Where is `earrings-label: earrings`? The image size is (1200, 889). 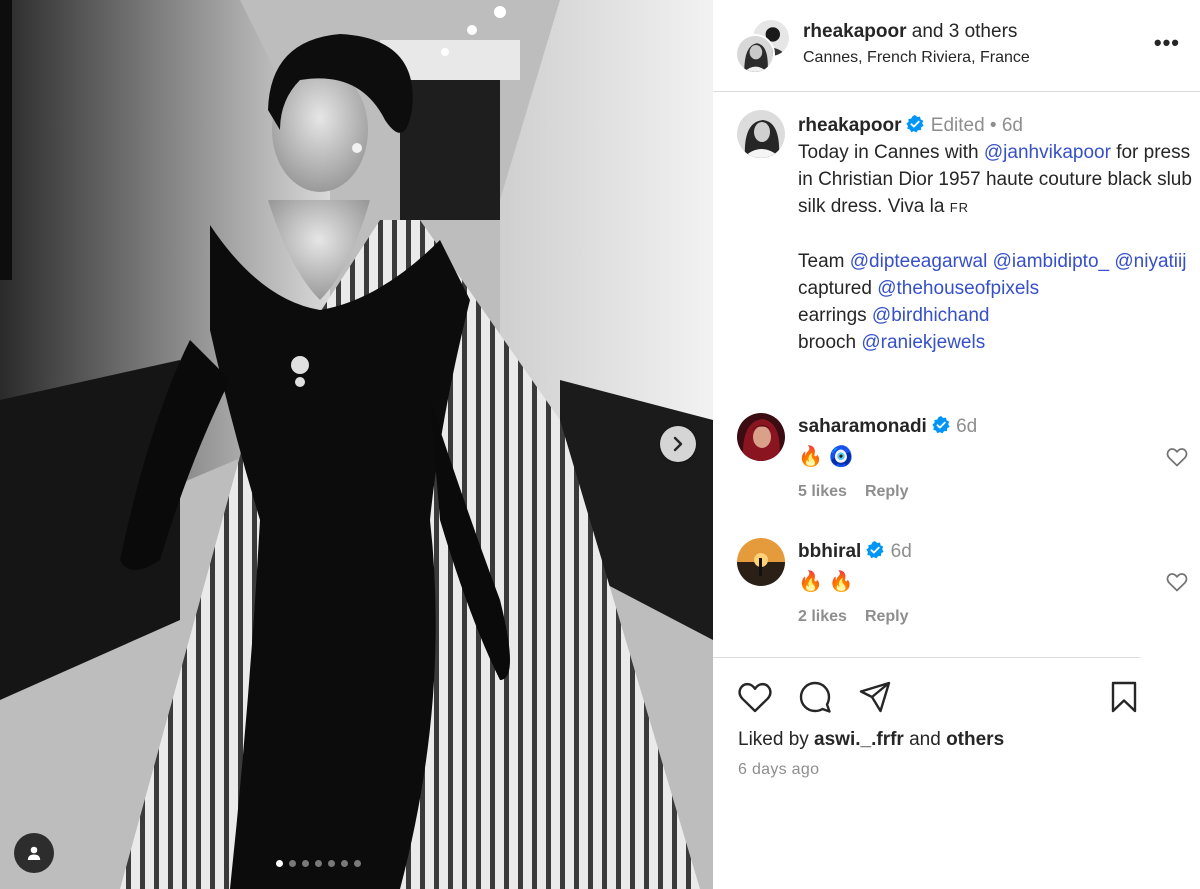
earrings-label: earrings is located at coordinates (835, 315).